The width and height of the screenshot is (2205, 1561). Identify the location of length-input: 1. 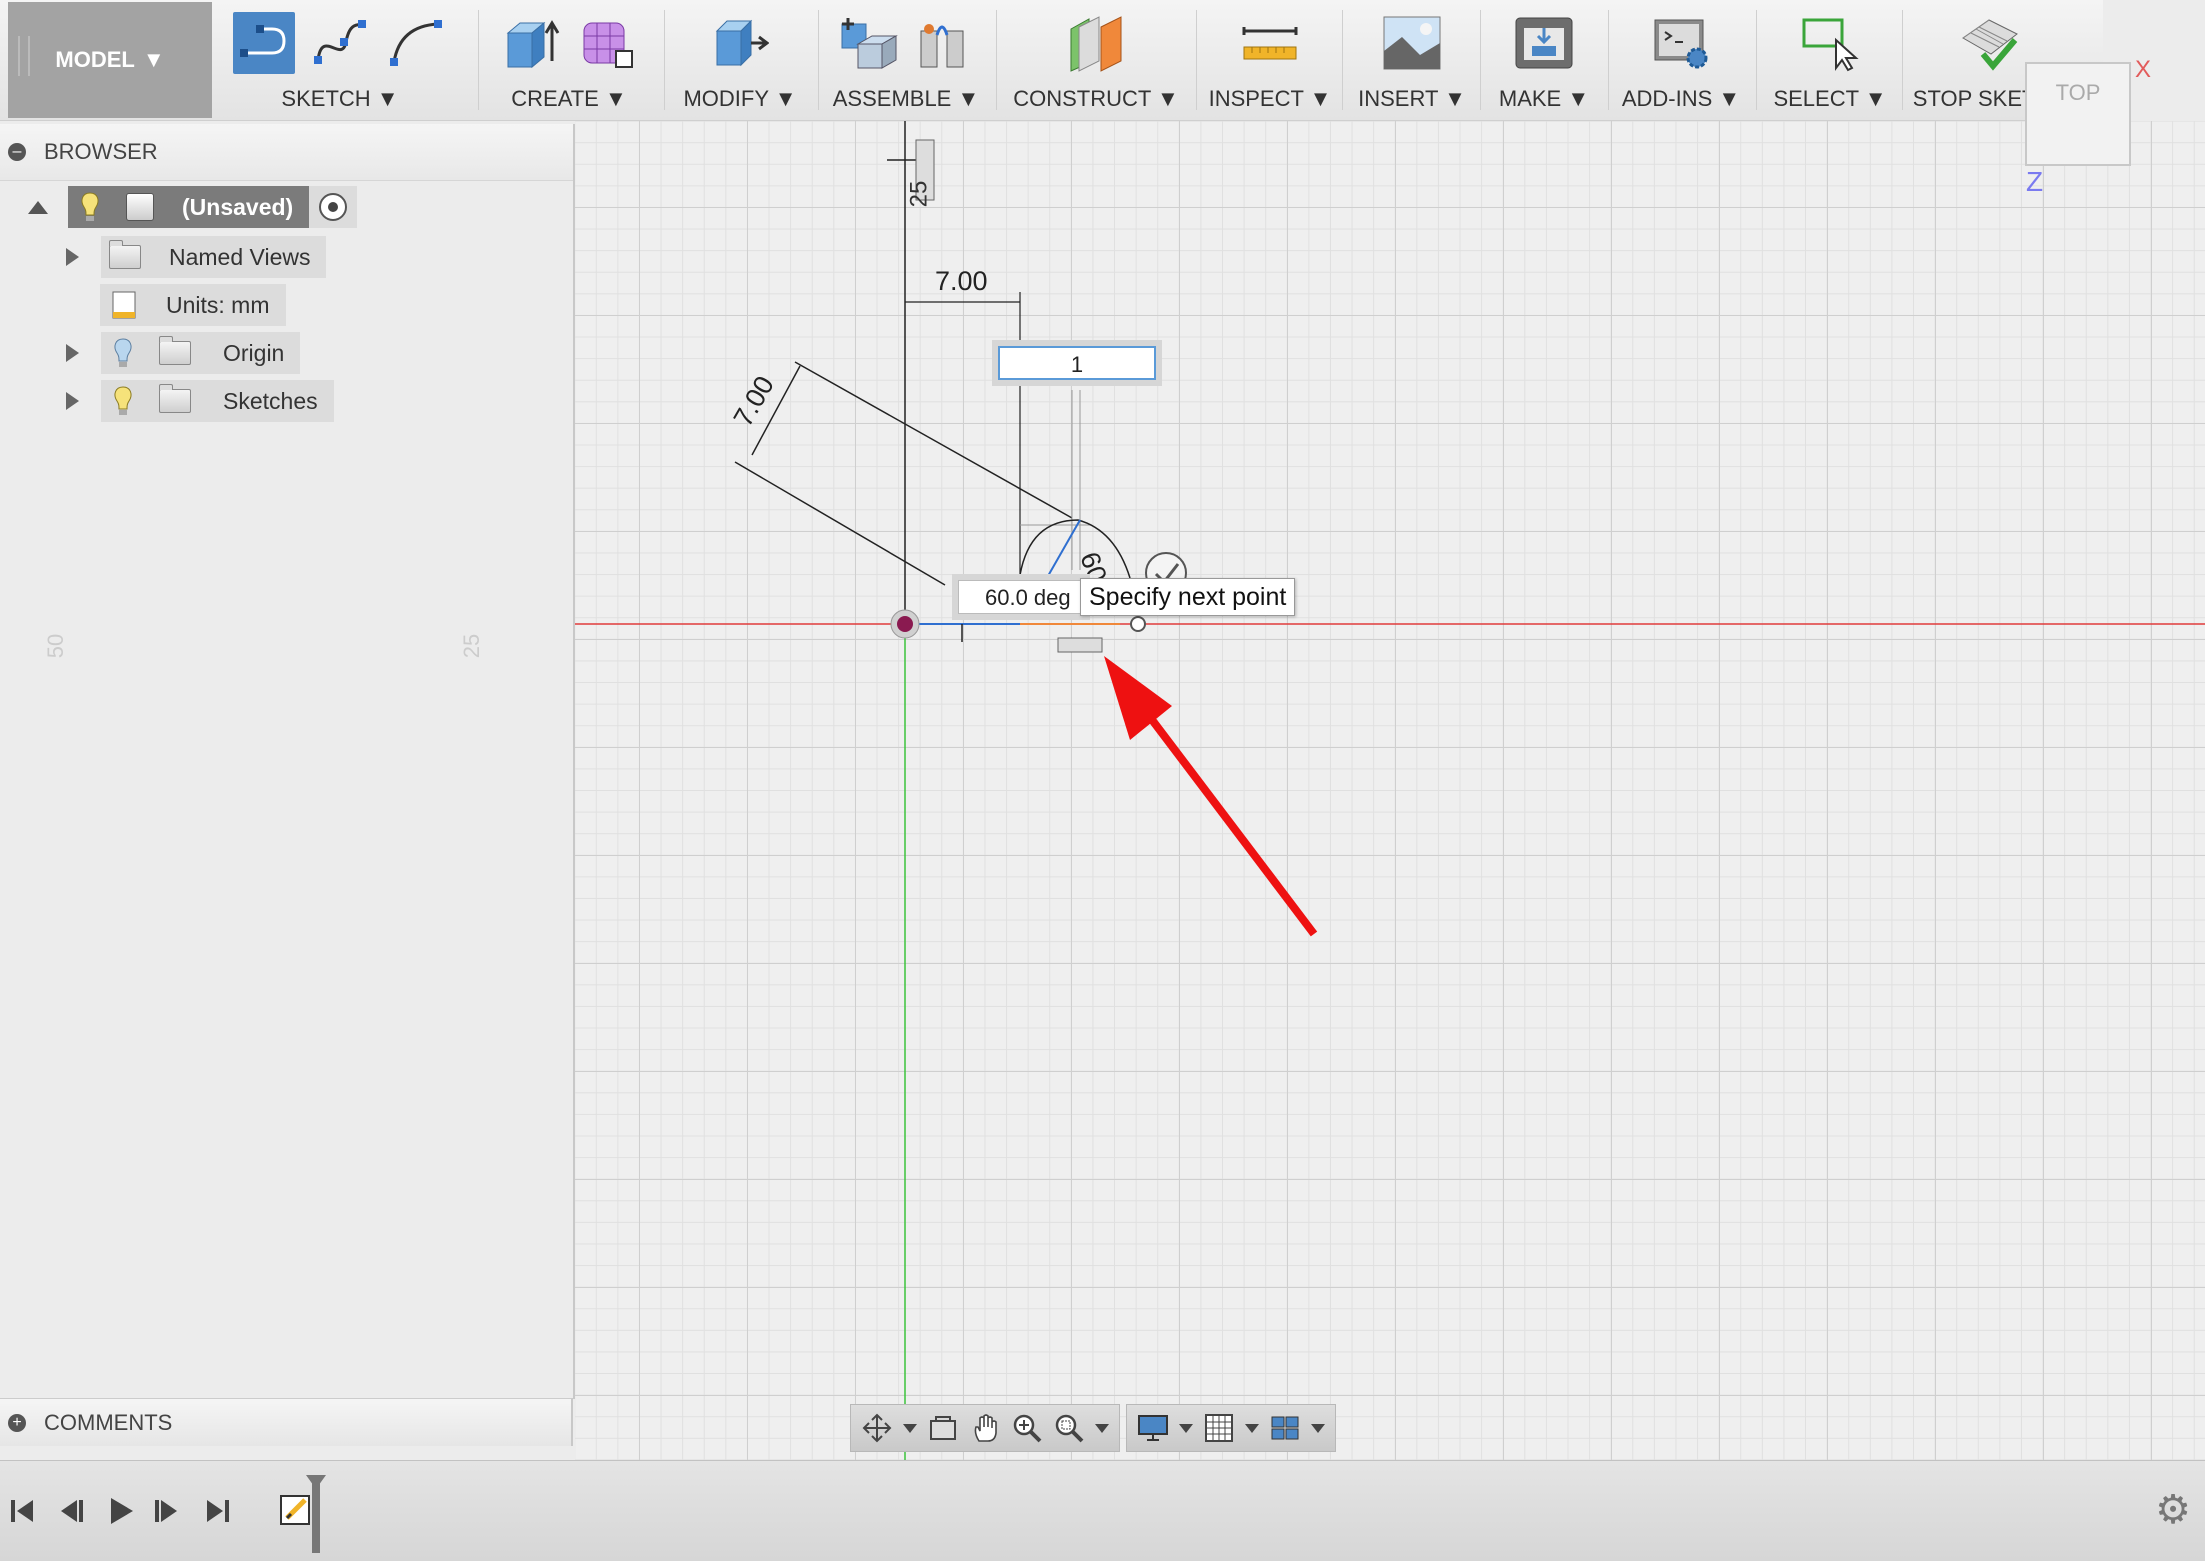
(1077, 363).